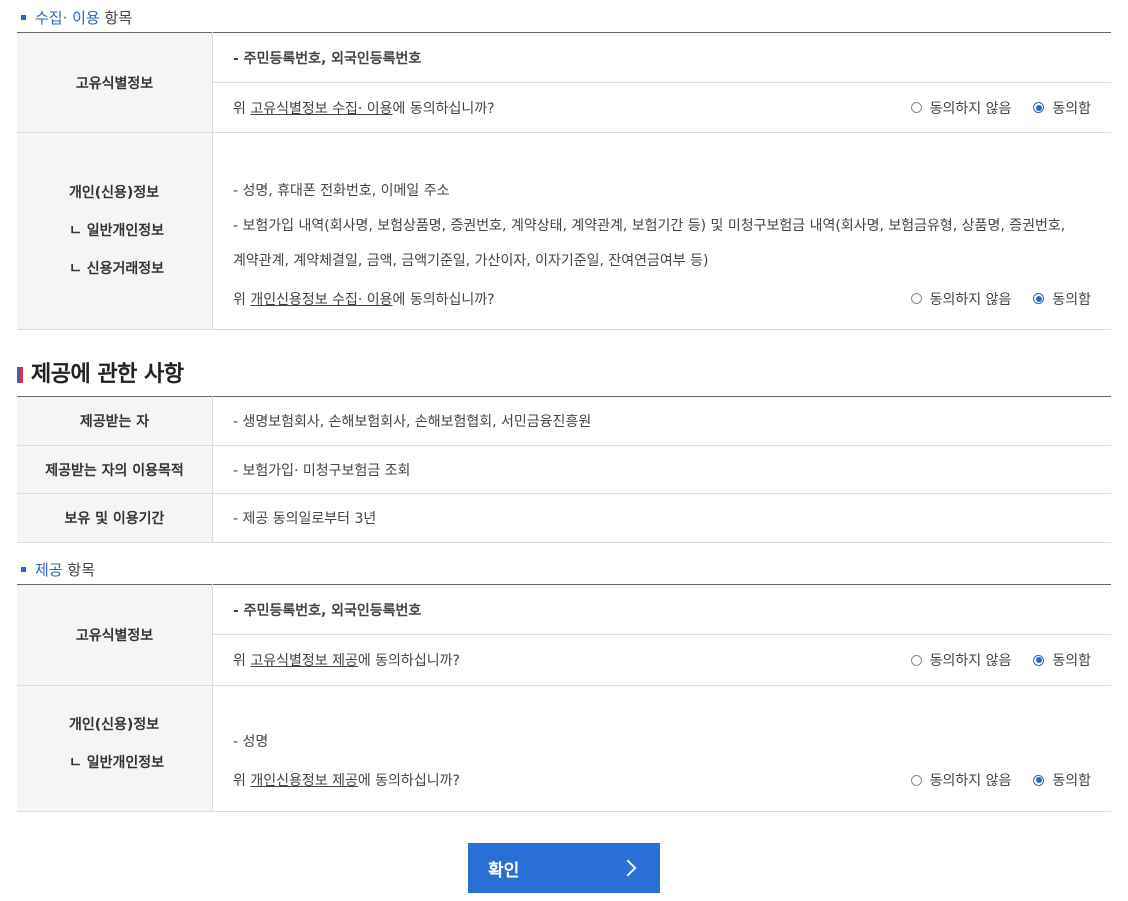  Describe the element at coordinates (341, 190) in the screenshot. I see `general-info-text: - 성명, 휴대폰 전화번호, 이메일 주소` at that location.